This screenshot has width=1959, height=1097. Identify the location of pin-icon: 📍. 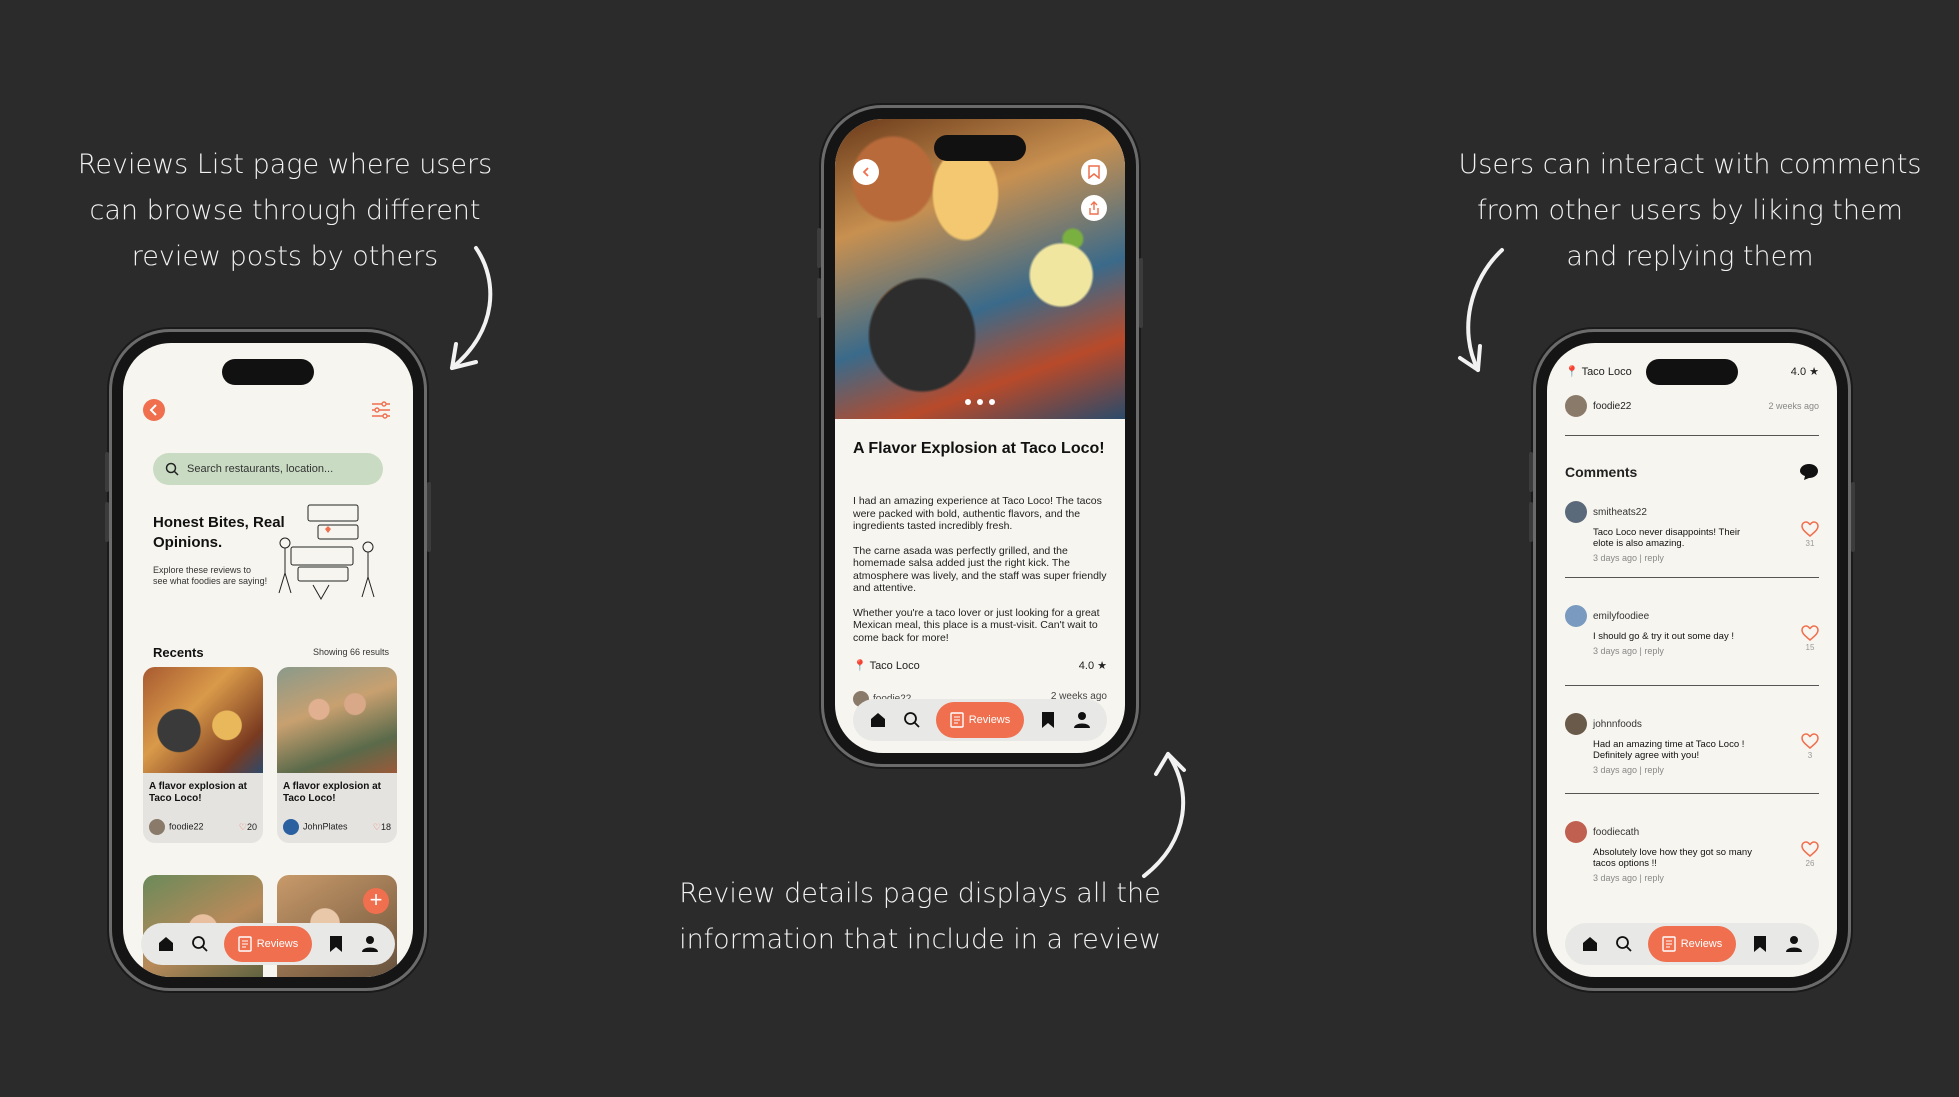
(860, 666).